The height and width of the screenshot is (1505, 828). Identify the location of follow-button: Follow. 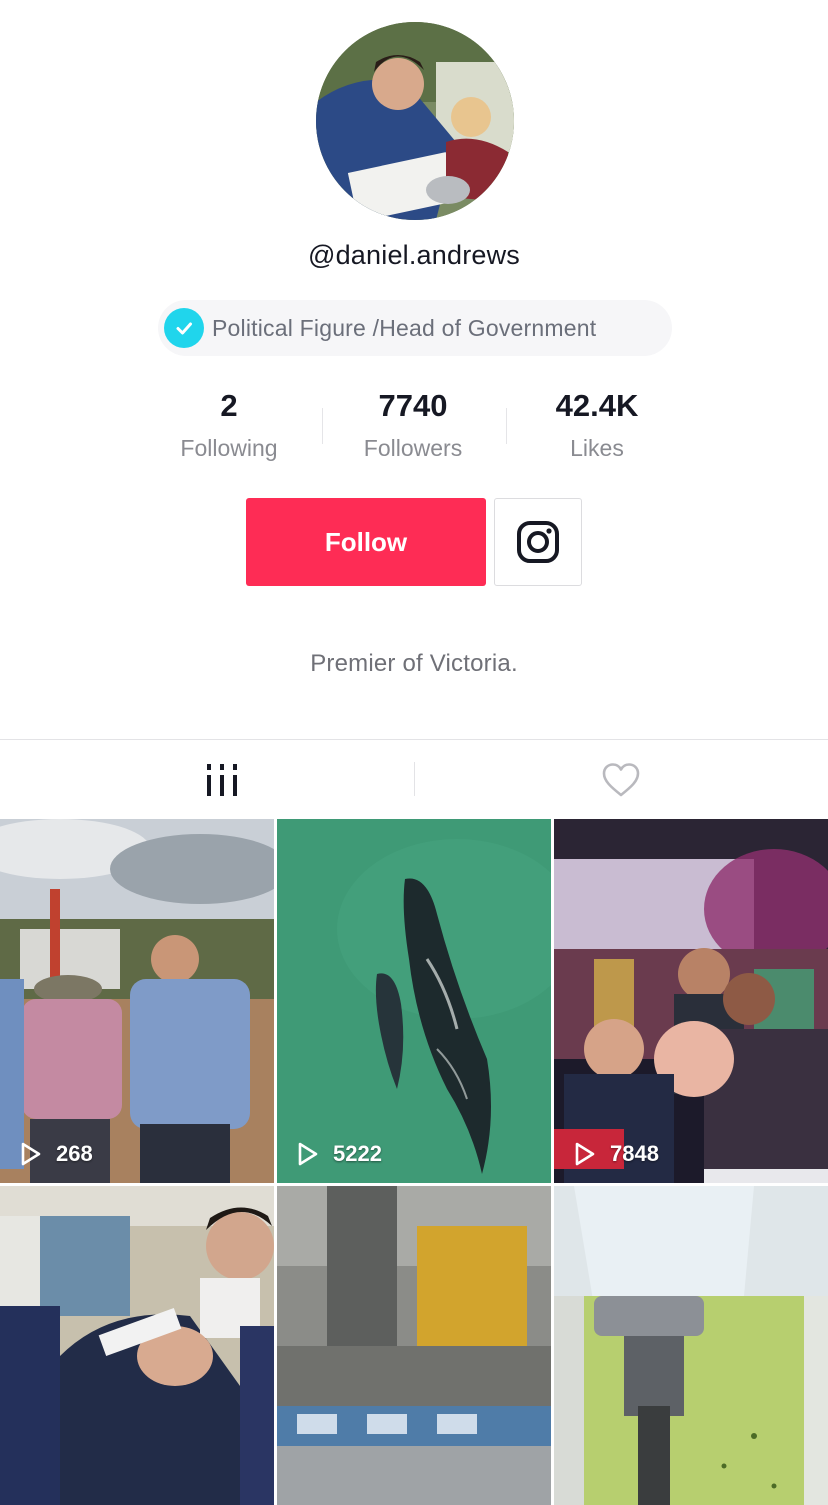
(366, 542).